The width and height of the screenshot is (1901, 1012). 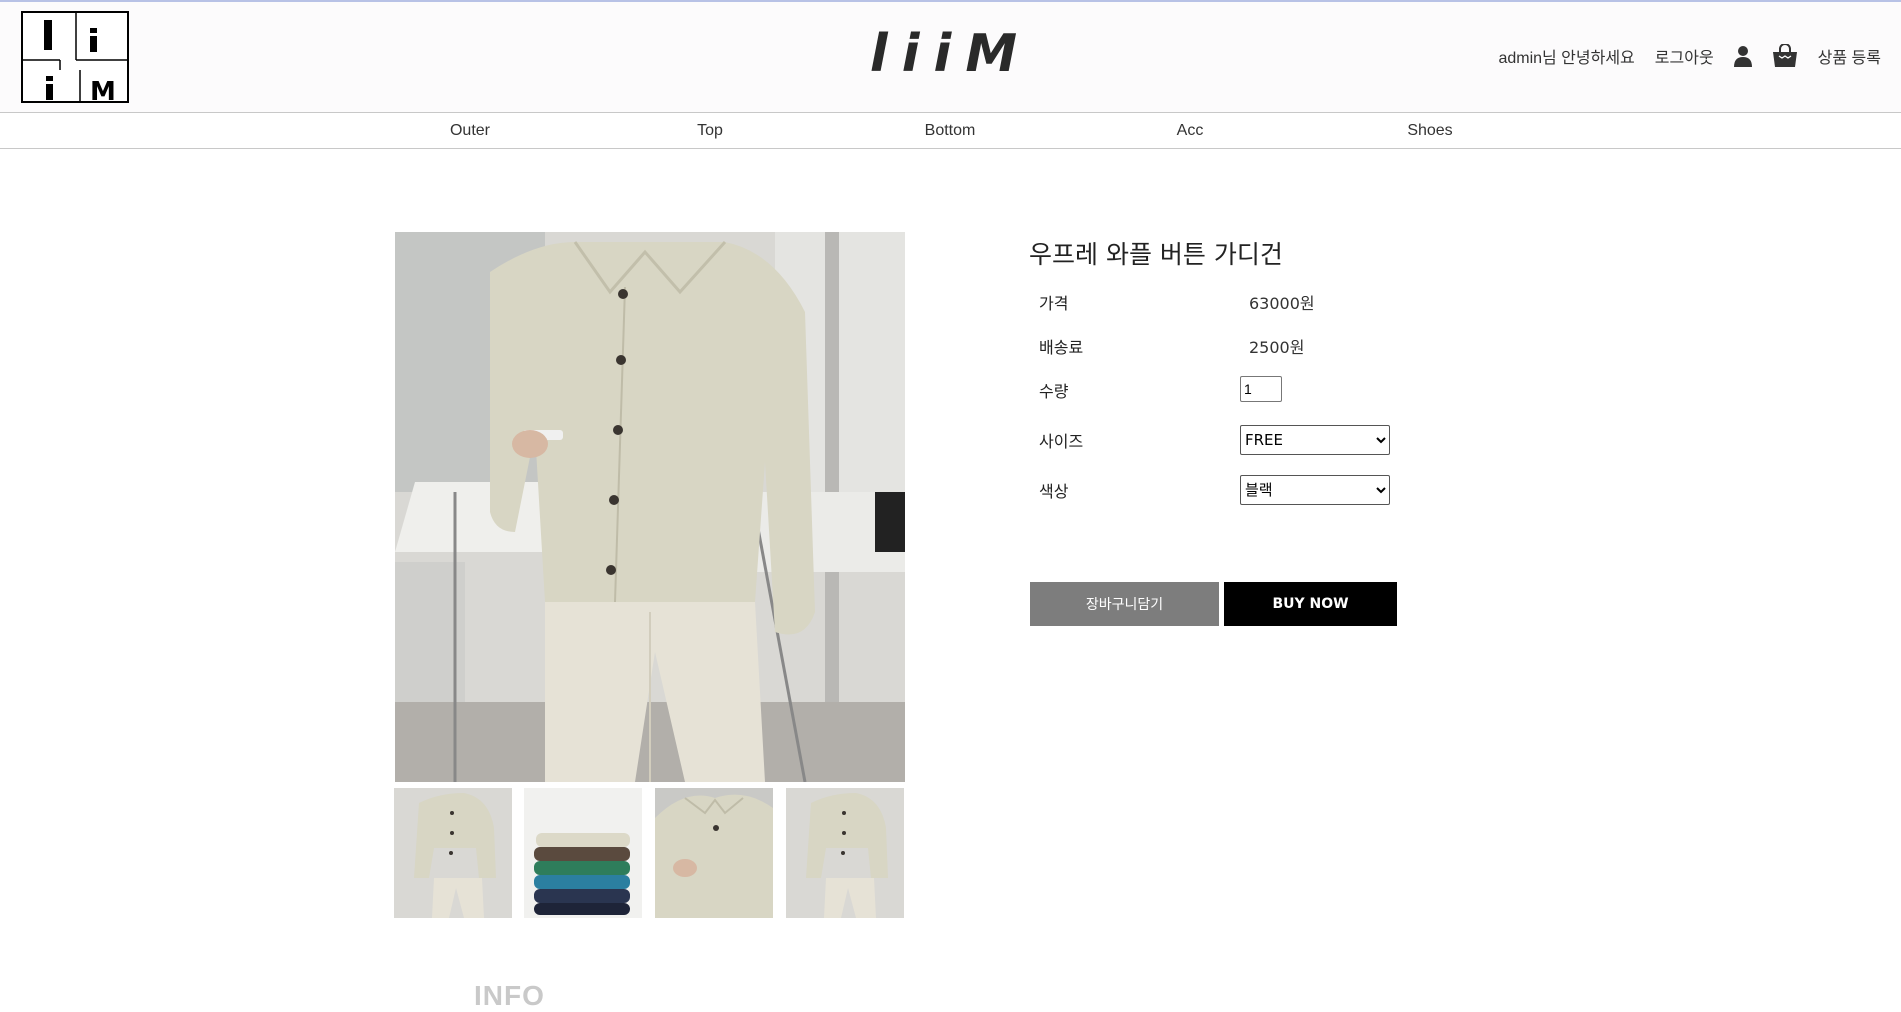 What do you see at coordinates (1061, 441) in the screenshot?
I see `size-label: 사이즈` at bounding box center [1061, 441].